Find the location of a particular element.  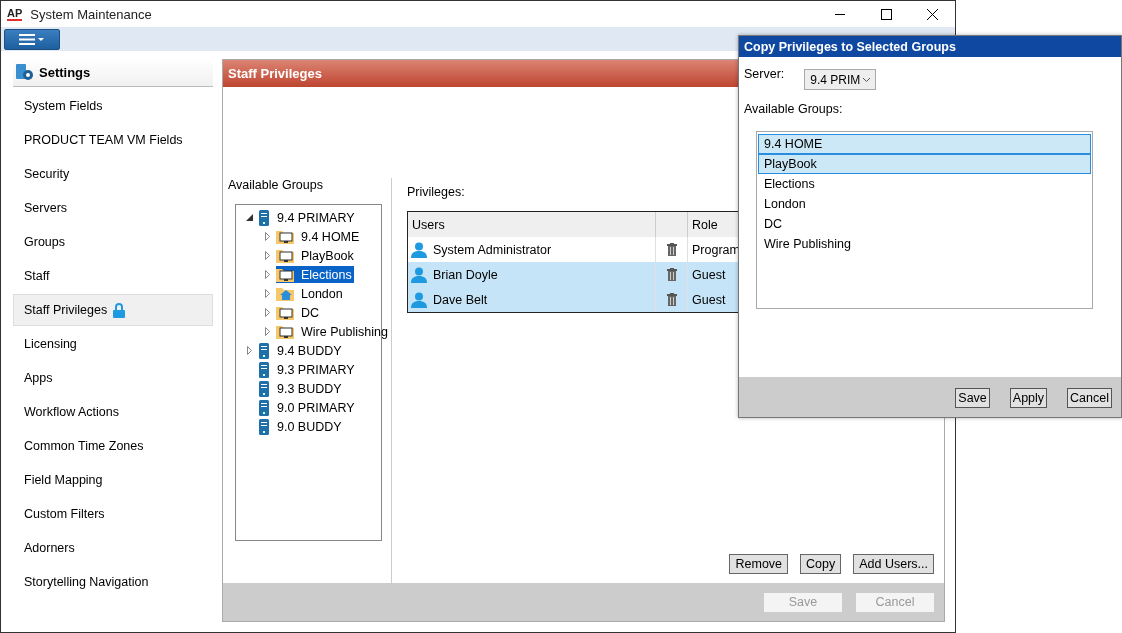

user-name: Dave Belt is located at coordinates (460, 299).